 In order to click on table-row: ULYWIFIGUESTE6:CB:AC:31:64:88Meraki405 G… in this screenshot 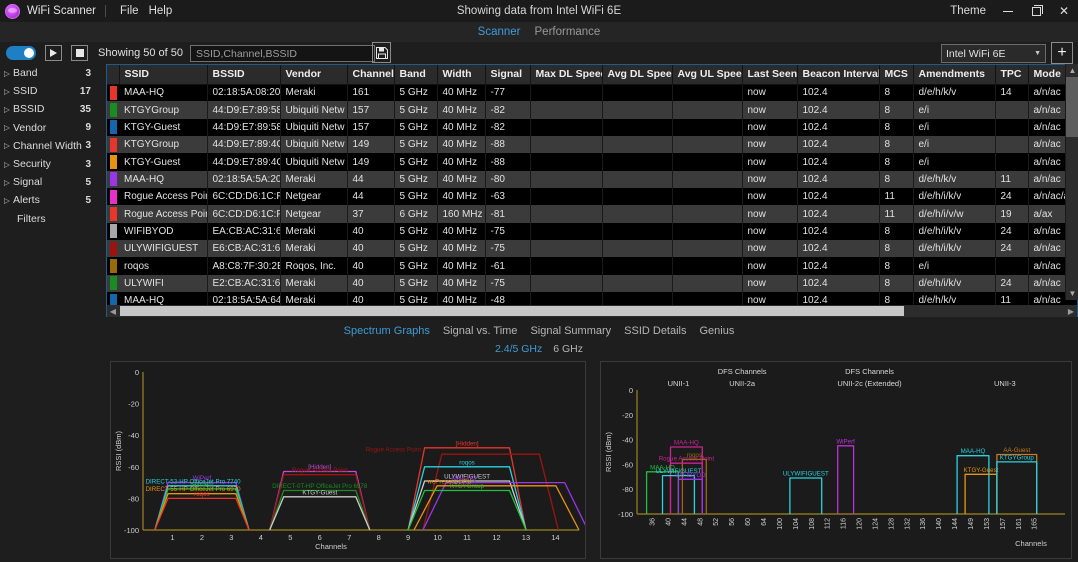, I will do `click(592, 249)`.